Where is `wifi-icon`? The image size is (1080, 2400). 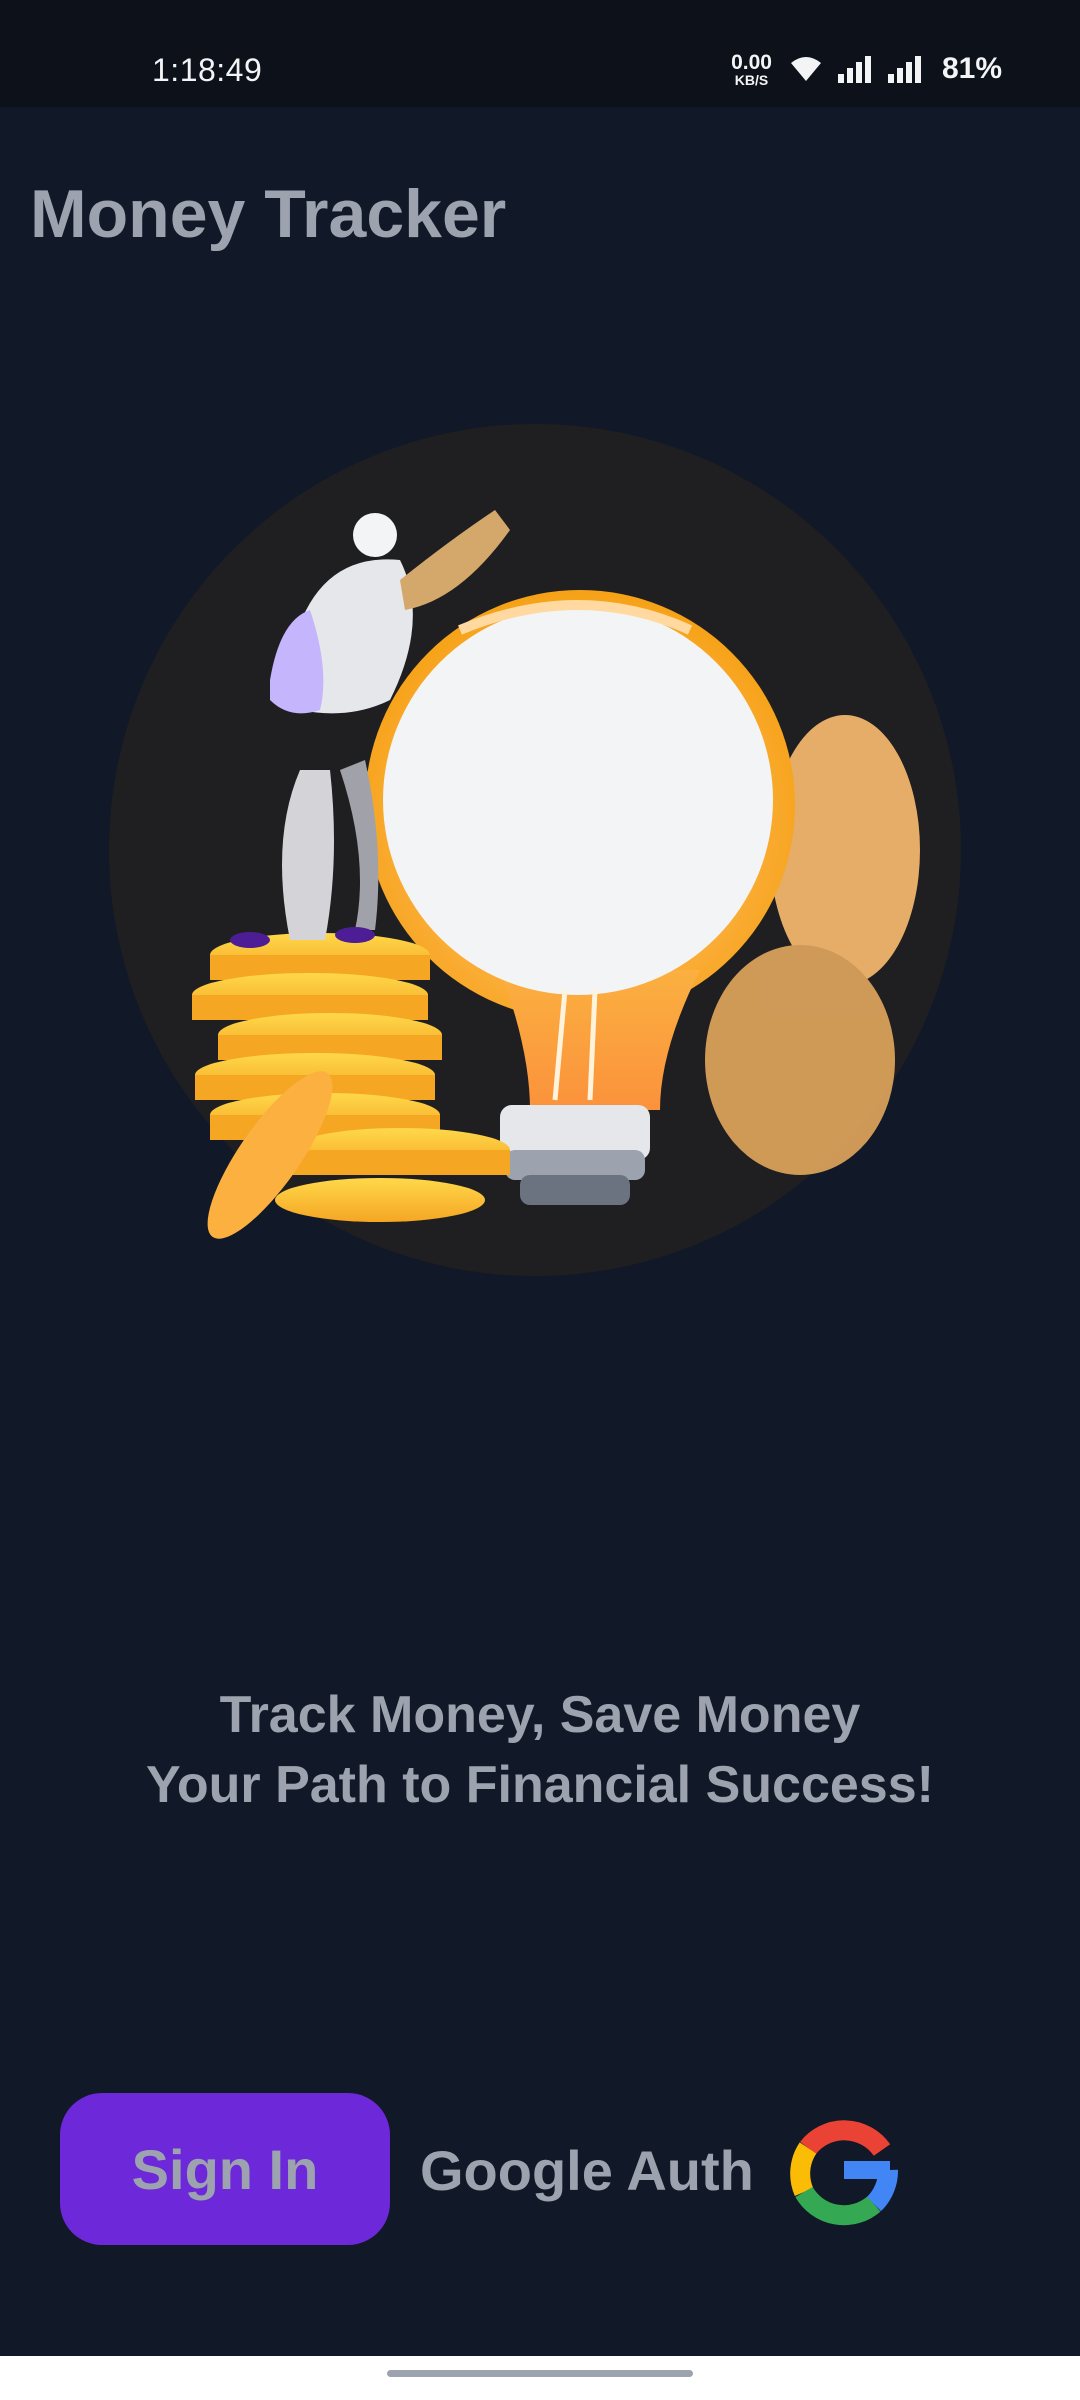 wifi-icon is located at coordinates (805, 69).